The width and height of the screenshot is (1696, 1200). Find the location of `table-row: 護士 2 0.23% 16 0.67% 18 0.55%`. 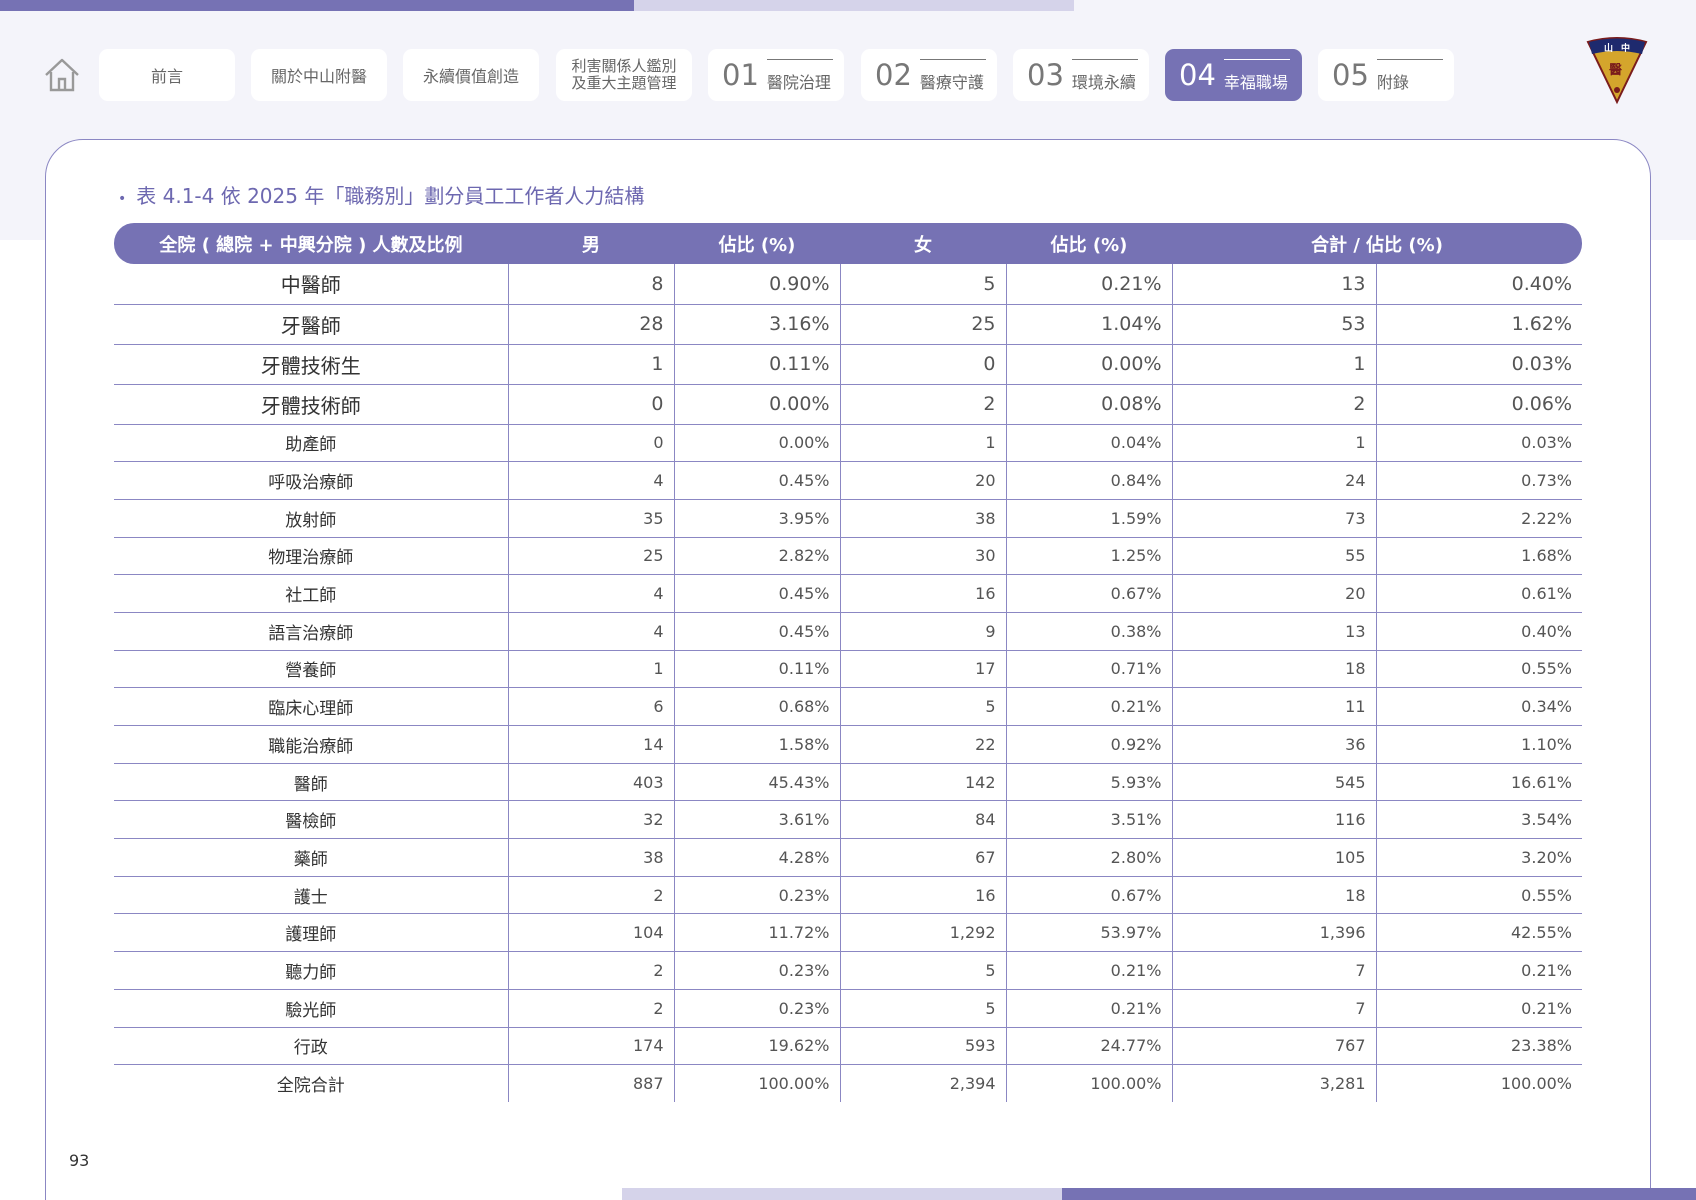

table-row: 護士 2 0.23% 16 0.67% 18 0.55% is located at coordinates (848, 895).